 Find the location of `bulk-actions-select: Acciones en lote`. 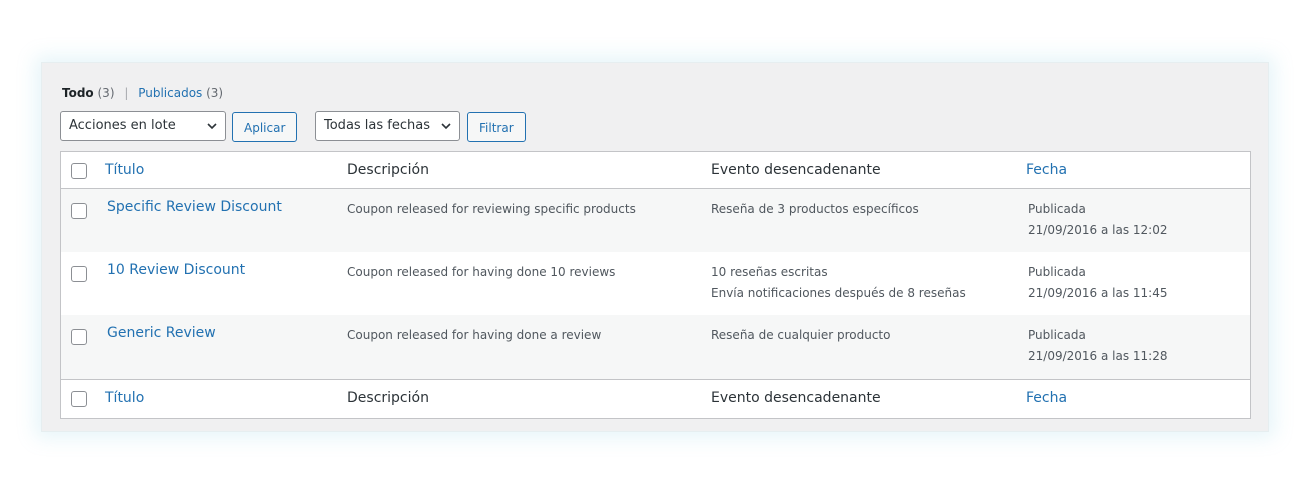

bulk-actions-select: Acciones en lote is located at coordinates (143, 126).